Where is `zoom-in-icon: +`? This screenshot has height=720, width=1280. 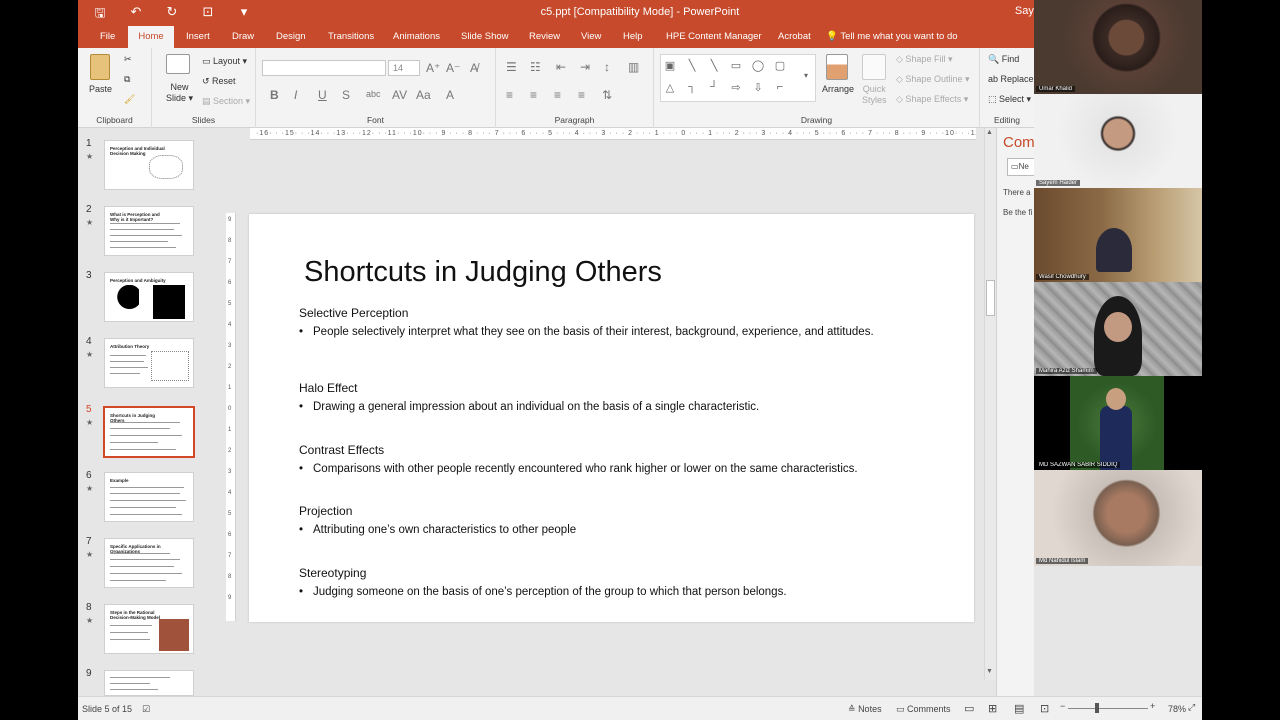
zoom-in-icon: + is located at coordinates (1152, 706).